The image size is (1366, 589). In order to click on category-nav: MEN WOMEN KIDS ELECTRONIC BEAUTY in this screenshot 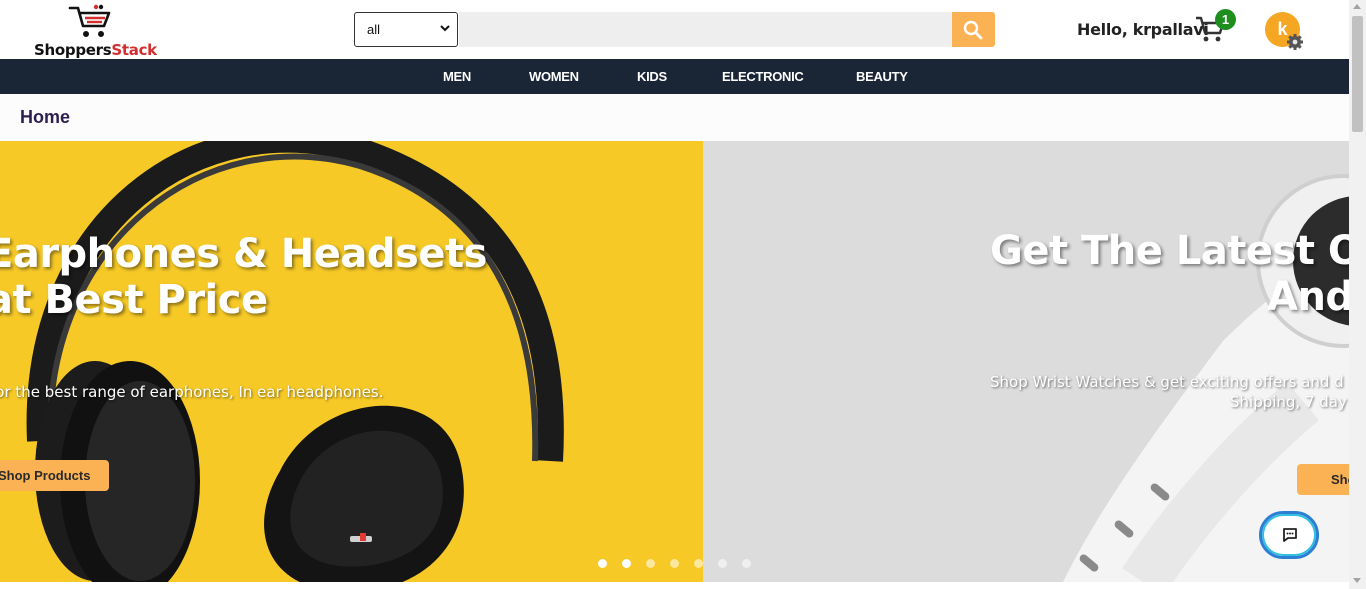, I will do `click(674, 76)`.